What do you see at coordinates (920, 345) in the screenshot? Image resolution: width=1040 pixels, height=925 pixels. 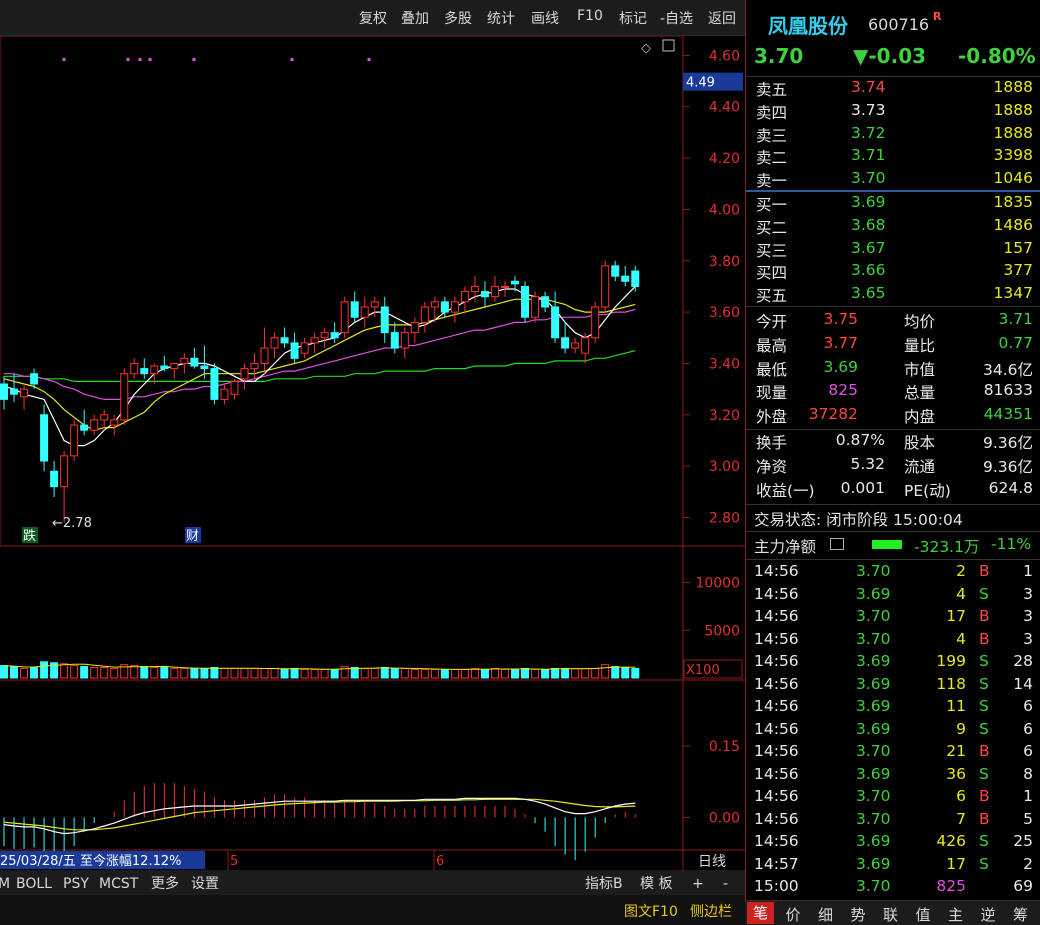 I see `quote-label: 量比` at bounding box center [920, 345].